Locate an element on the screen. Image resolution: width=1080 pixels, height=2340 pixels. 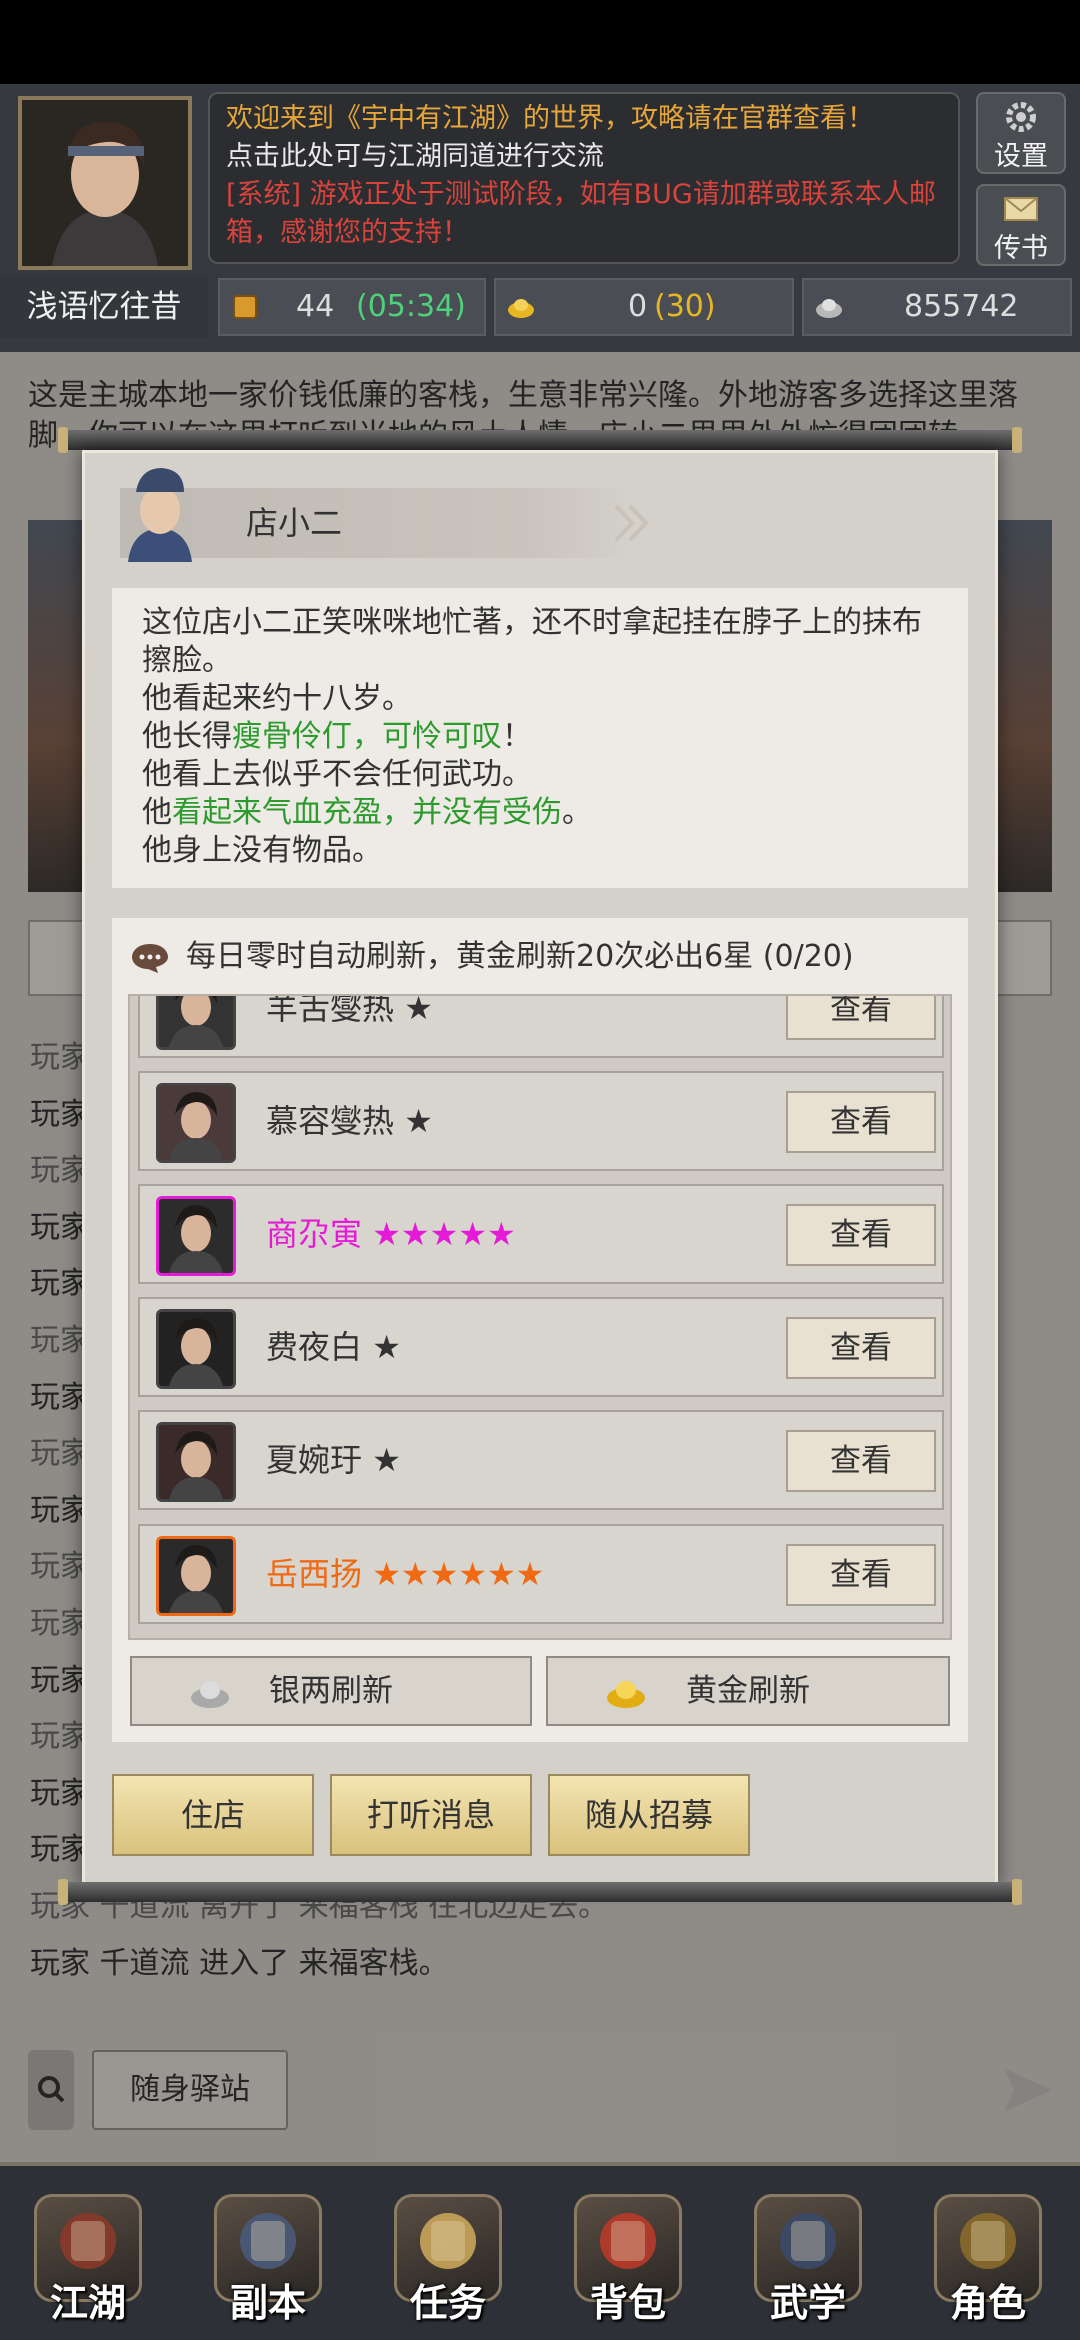
recruit-name: 岳西扬 is located at coordinates (314, 1573).